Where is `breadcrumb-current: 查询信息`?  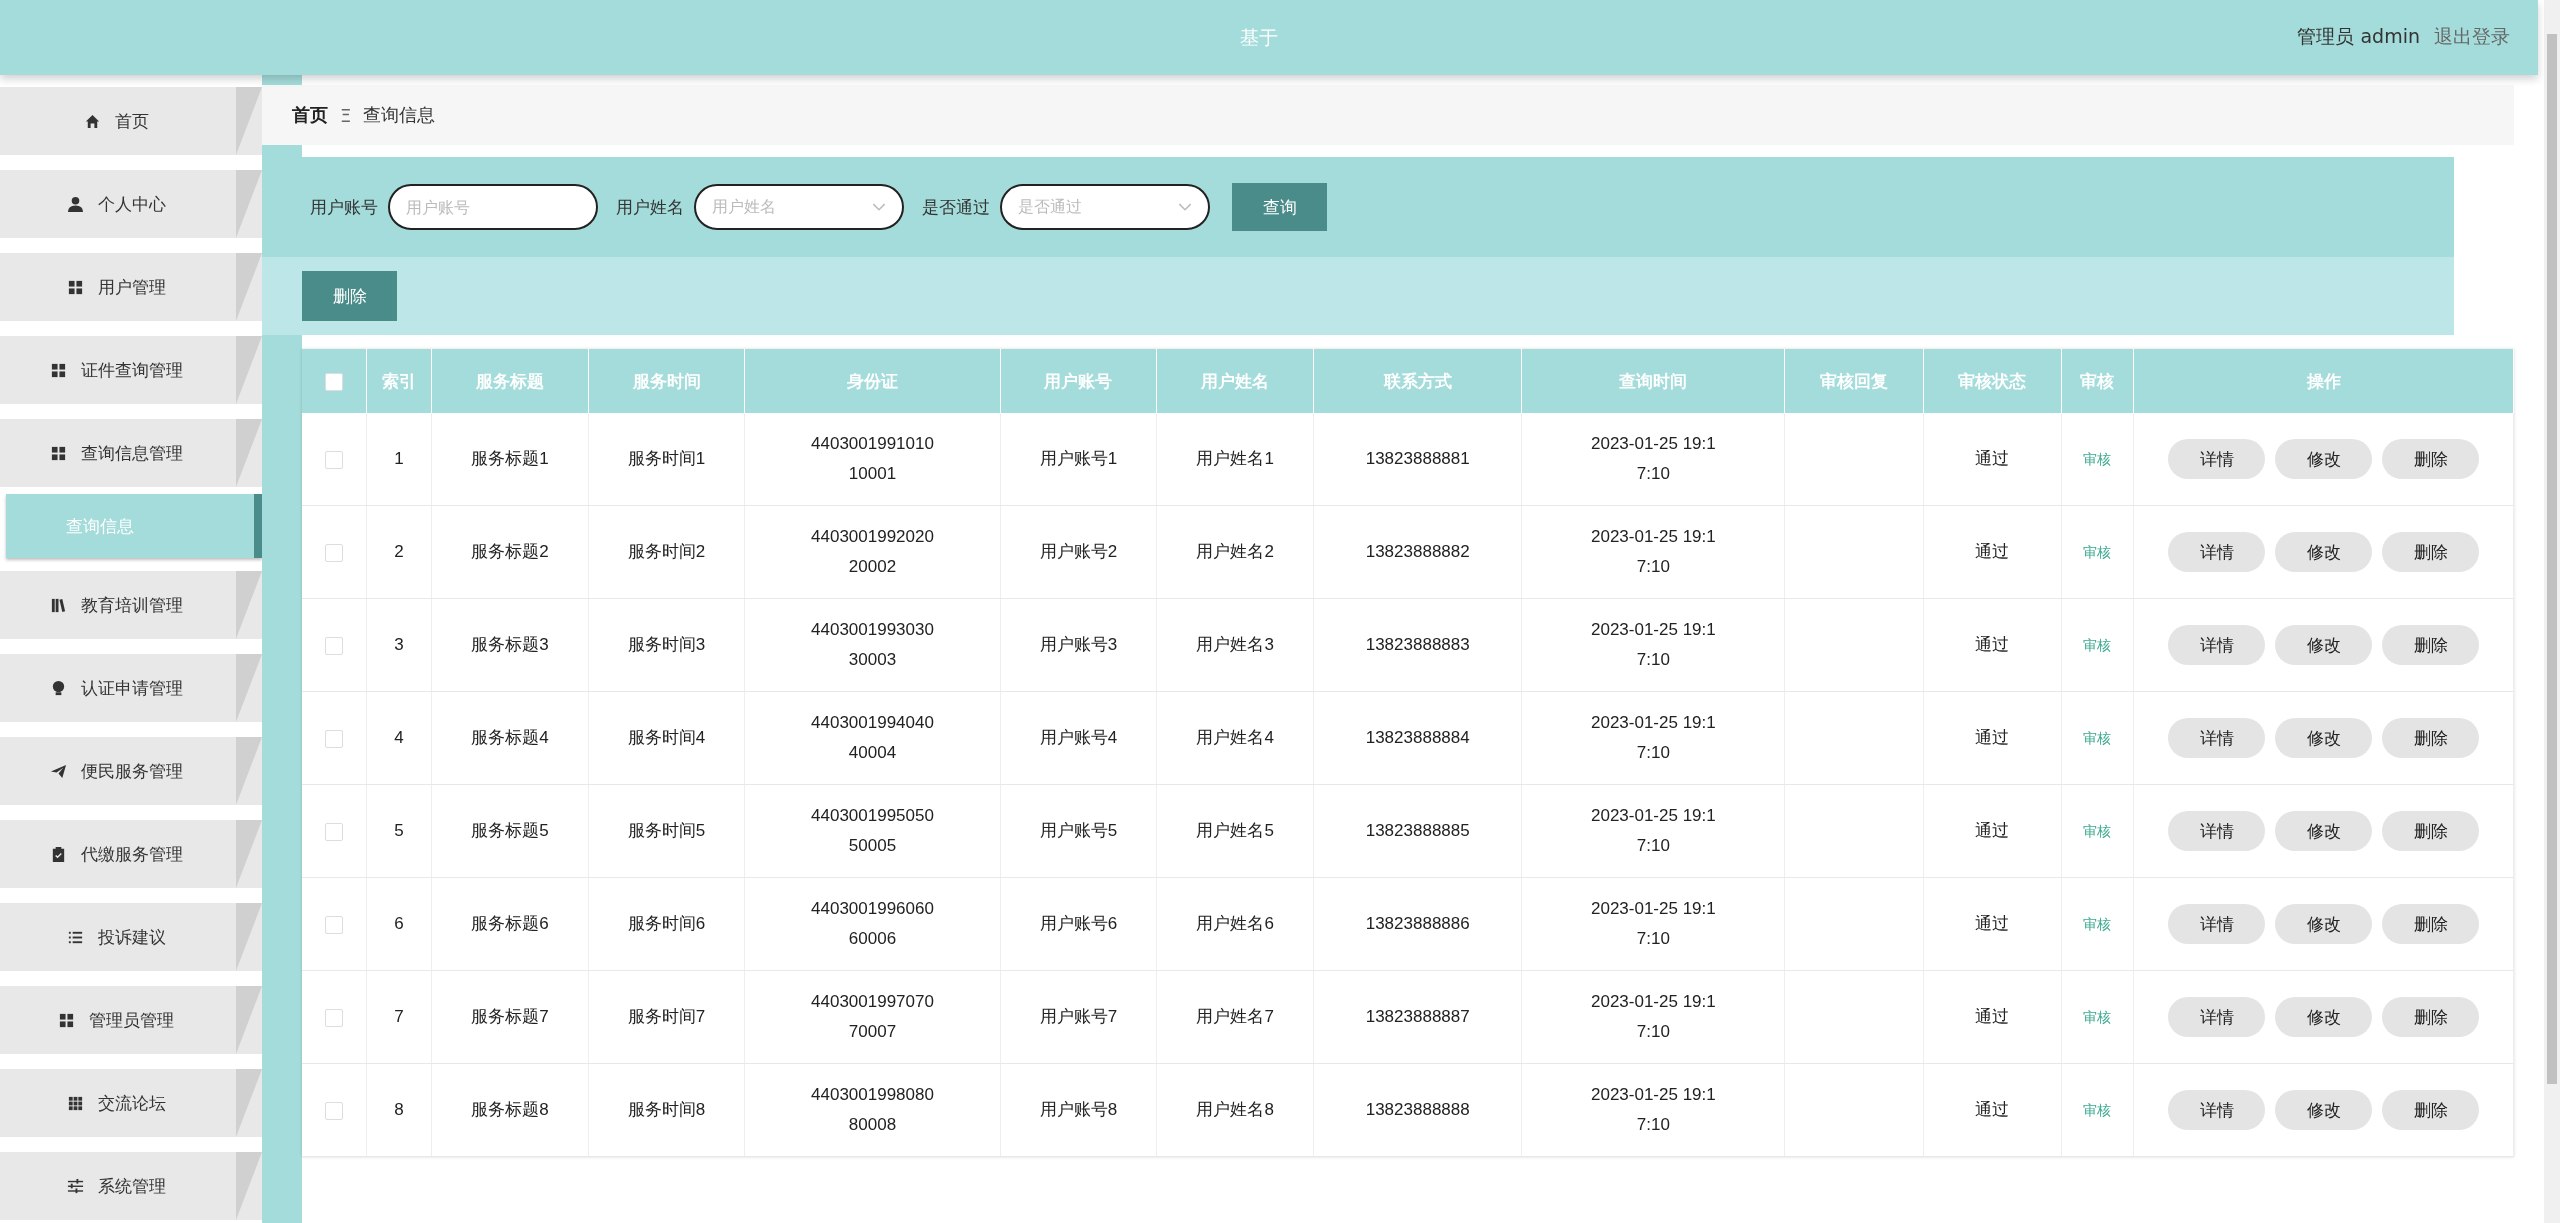
breadcrumb-current: 查询信息 is located at coordinates (399, 115).